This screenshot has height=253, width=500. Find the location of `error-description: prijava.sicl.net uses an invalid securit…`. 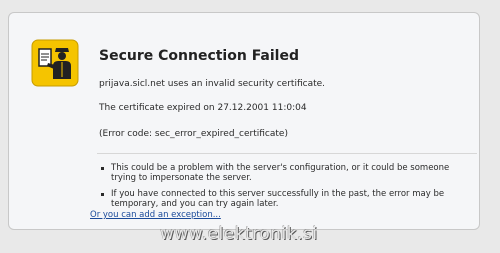

error-description: prijava.sicl.net uses an invalid securit… is located at coordinates (212, 84).